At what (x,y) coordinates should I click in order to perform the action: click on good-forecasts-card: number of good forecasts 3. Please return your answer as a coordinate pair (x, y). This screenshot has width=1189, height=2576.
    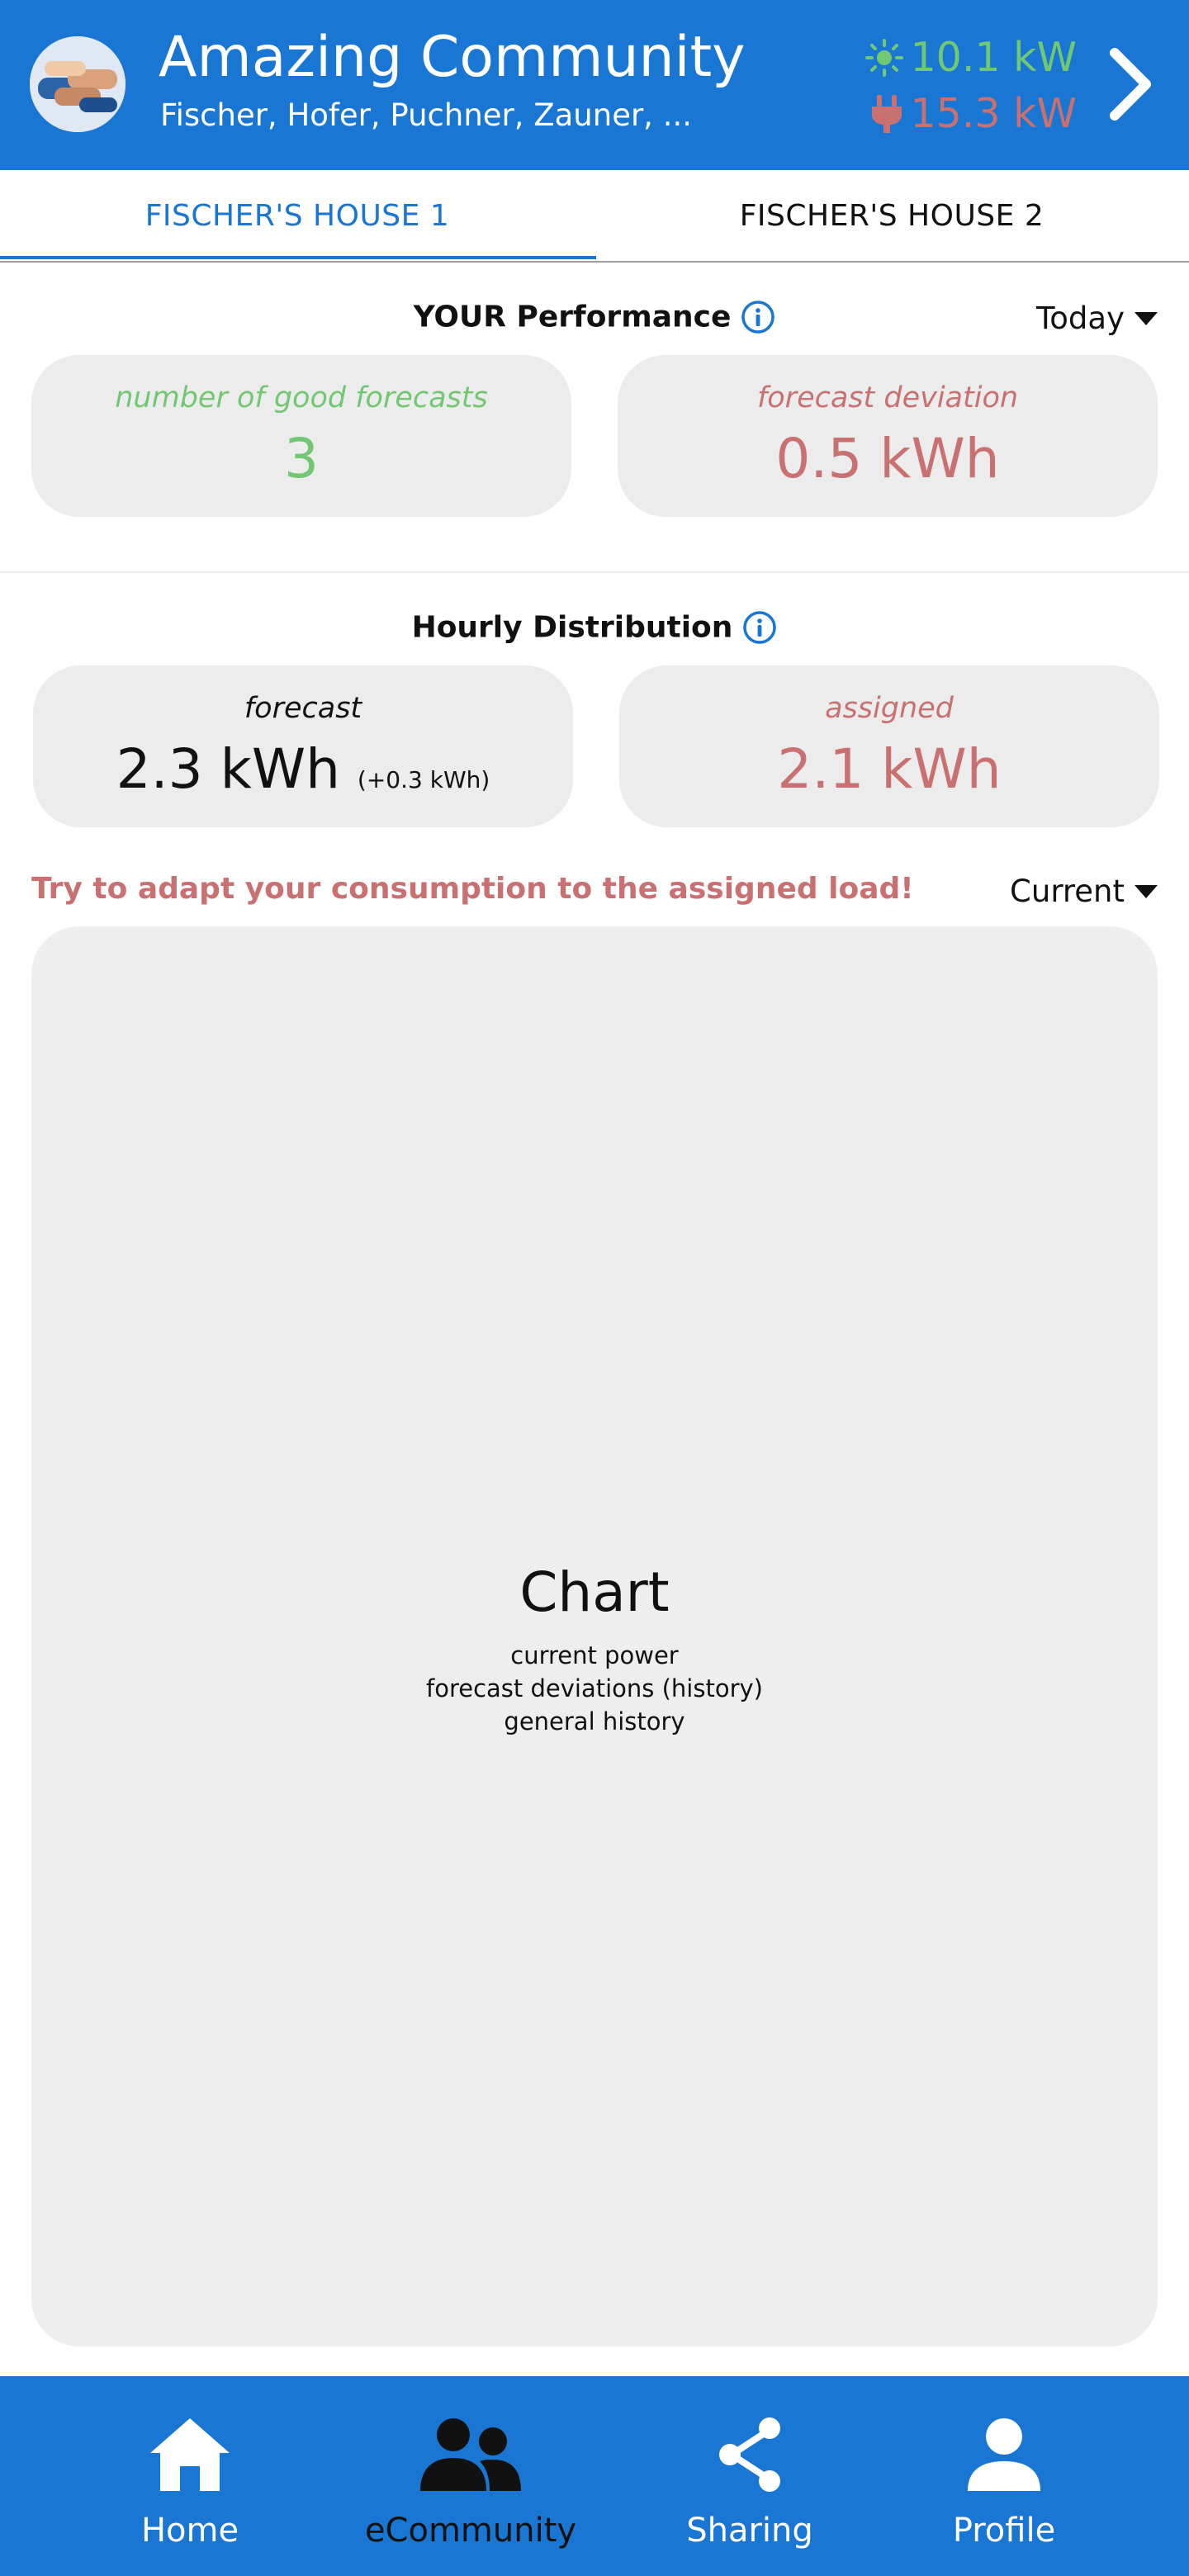
    Looking at the image, I should click on (301, 436).